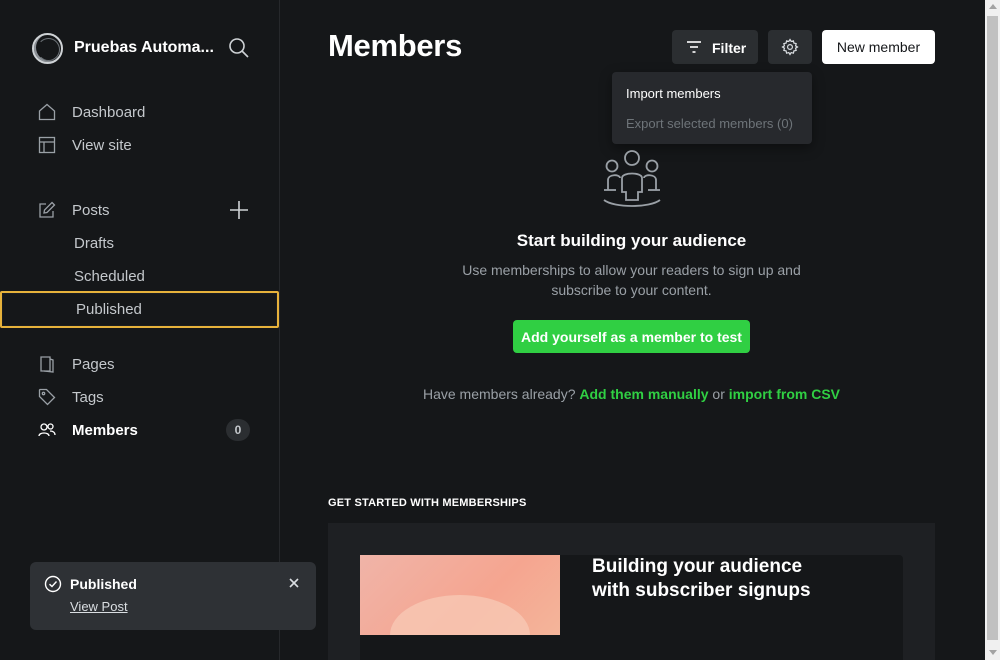 This screenshot has width=1000, height=660. Describe the element at coordinates (499, 394) in the screenshot. I see `have-members-prefix: Have members already?` at that location.